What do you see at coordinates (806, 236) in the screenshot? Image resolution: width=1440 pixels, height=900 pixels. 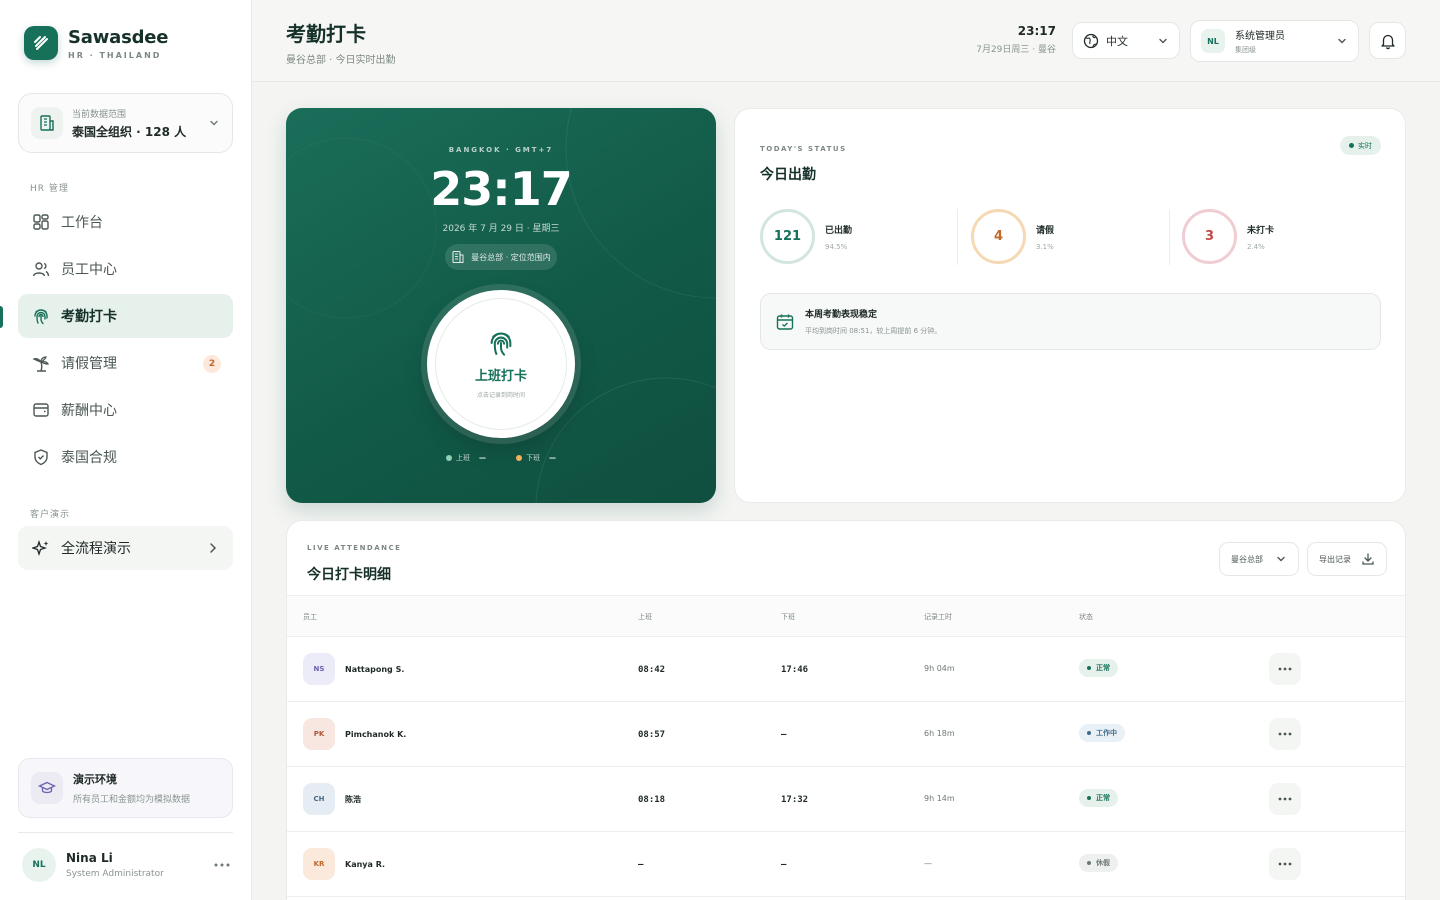 I see `stat-present: 121 已出勤 94.5%` at bounding box center [806, 236].